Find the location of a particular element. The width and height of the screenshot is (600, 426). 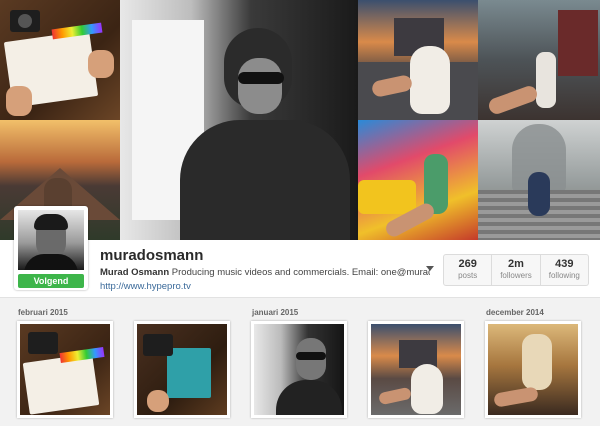

stat-posts: 269 posts is located at coordinates (468, 270).